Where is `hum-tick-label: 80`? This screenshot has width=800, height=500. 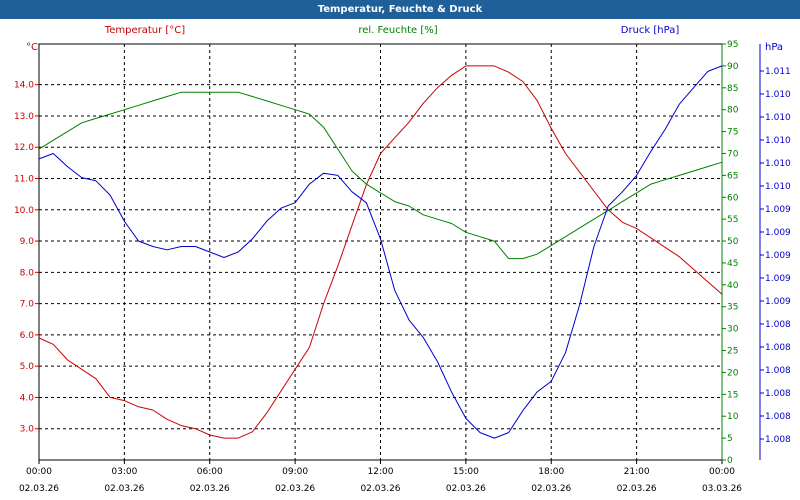
hum-tick-label: 80 is located at coordinates (733, 111).